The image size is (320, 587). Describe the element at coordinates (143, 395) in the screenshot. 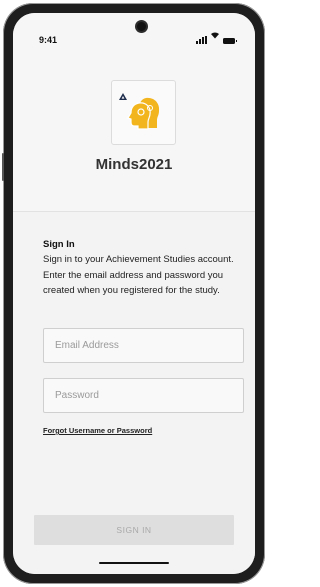

I see `password-field` at that location.